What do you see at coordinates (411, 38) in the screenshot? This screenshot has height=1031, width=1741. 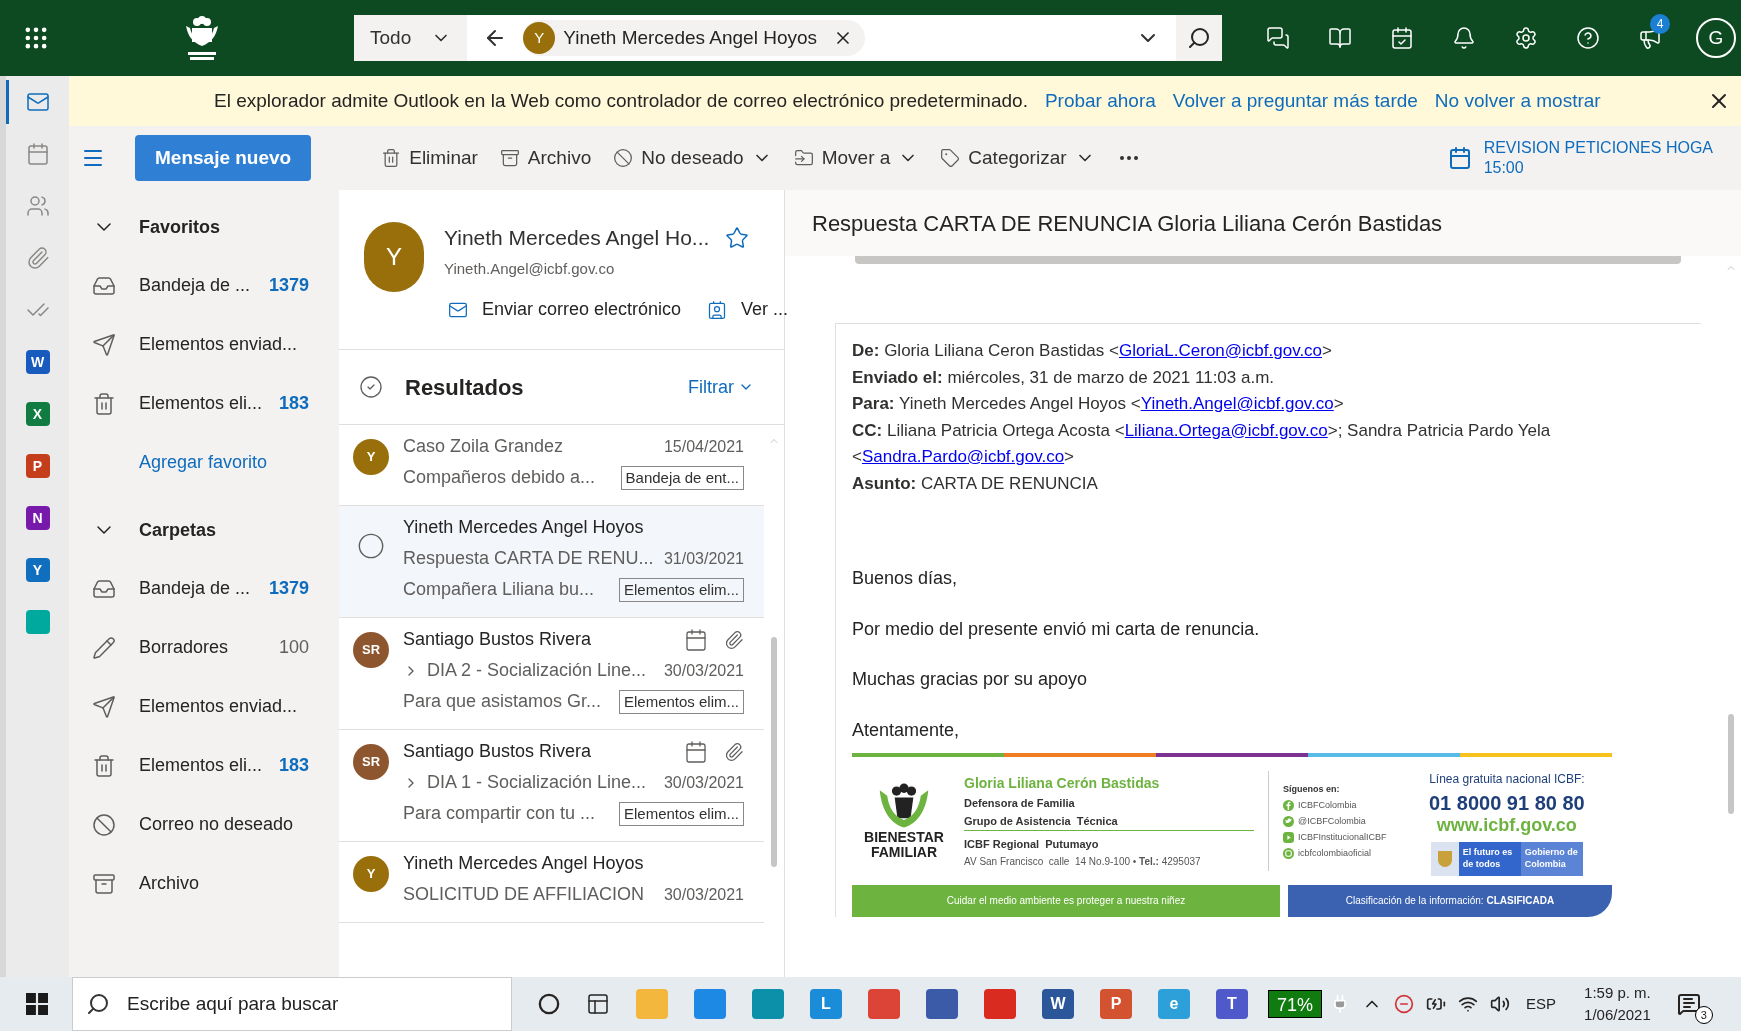 I see `scope-dropdown: Todo` at bounding box center [411, 38].